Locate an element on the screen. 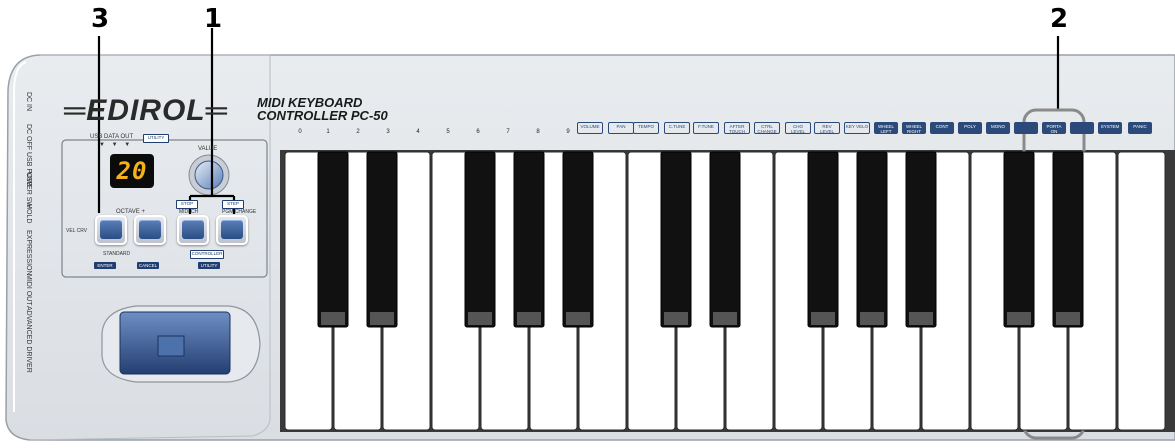 The height and width of the screenshot is (448, 1175). usb-data-out-label: USB DATA OUT is located at coordinates (112, 137).